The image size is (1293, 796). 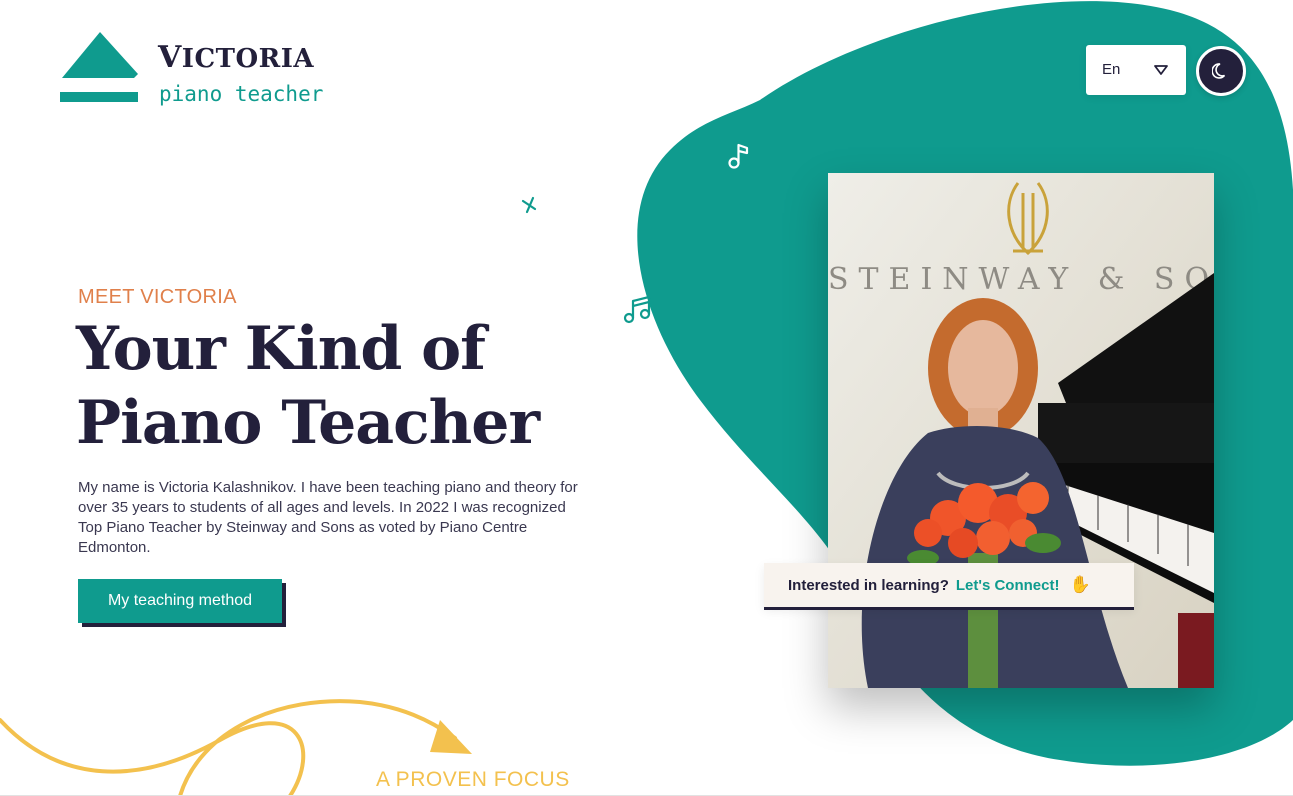 I want to click on connect-banner: Interested in learning? Let's Connect! ✋, so click(x=949, y=585).